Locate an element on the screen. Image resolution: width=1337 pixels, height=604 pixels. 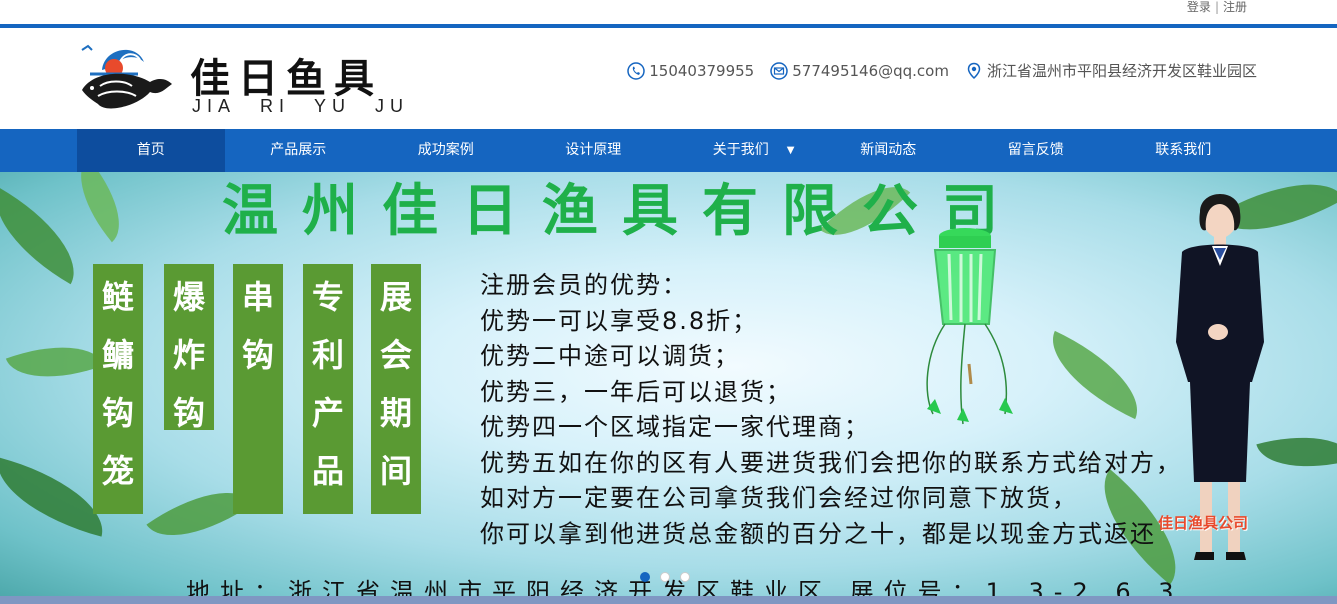
main-nav: 首页 产品展示 成功案例 设计原理 关于我们 ▼ 新闻动态 留言反馈 联系我们 is located at coordinates (668, 150).